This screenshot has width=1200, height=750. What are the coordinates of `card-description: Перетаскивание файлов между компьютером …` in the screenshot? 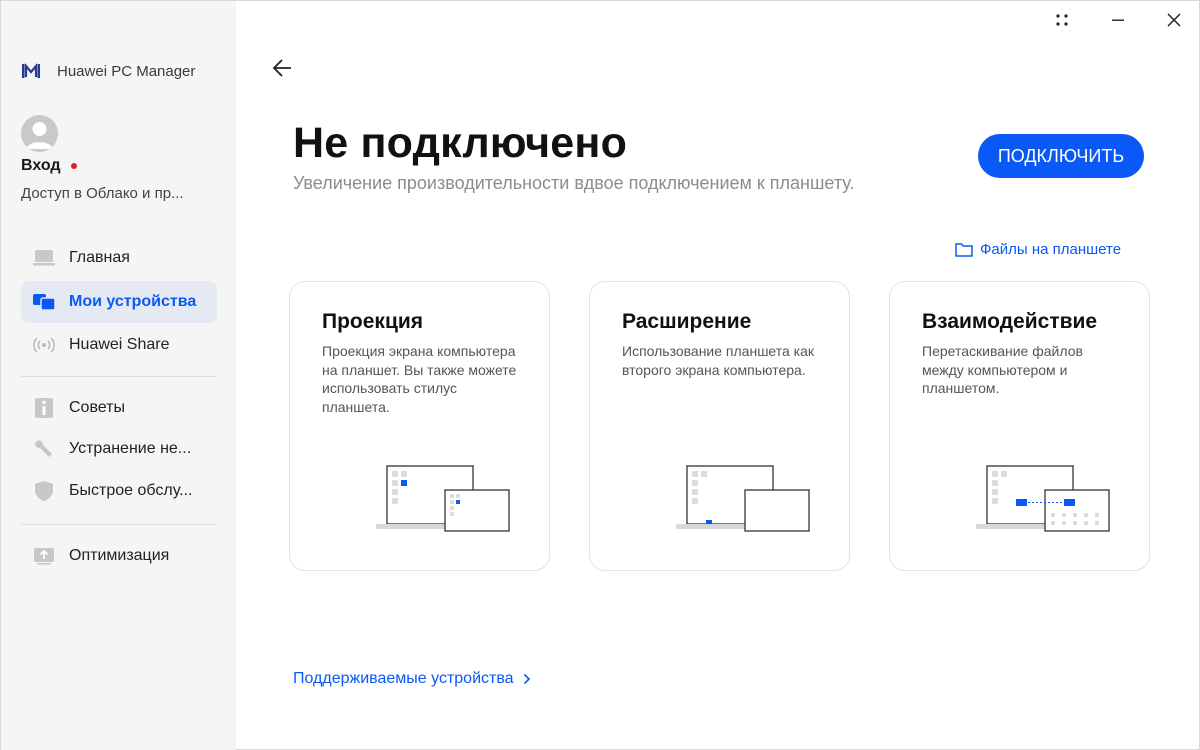 It's located at (1002, 369).